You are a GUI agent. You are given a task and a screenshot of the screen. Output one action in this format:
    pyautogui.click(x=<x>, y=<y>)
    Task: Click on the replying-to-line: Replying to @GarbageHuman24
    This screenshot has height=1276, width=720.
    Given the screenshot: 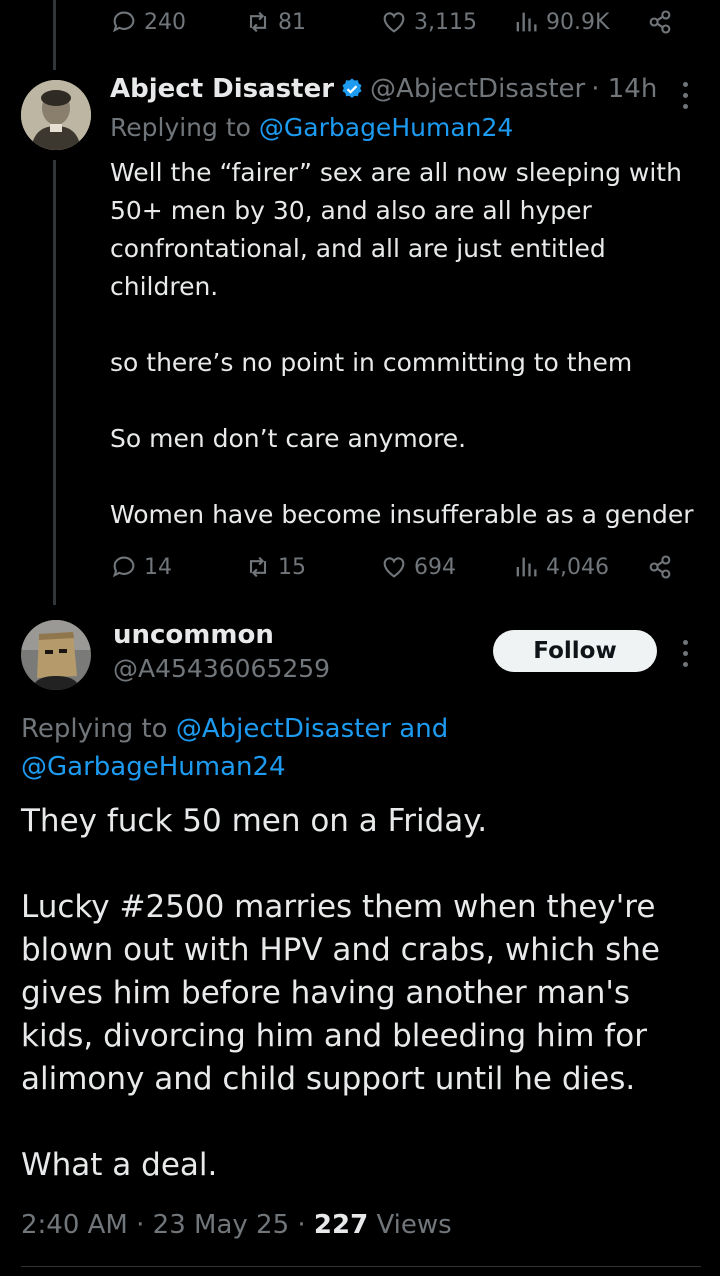 What is the action you would take?
    pyautogui.click(x=311, y=127)
    